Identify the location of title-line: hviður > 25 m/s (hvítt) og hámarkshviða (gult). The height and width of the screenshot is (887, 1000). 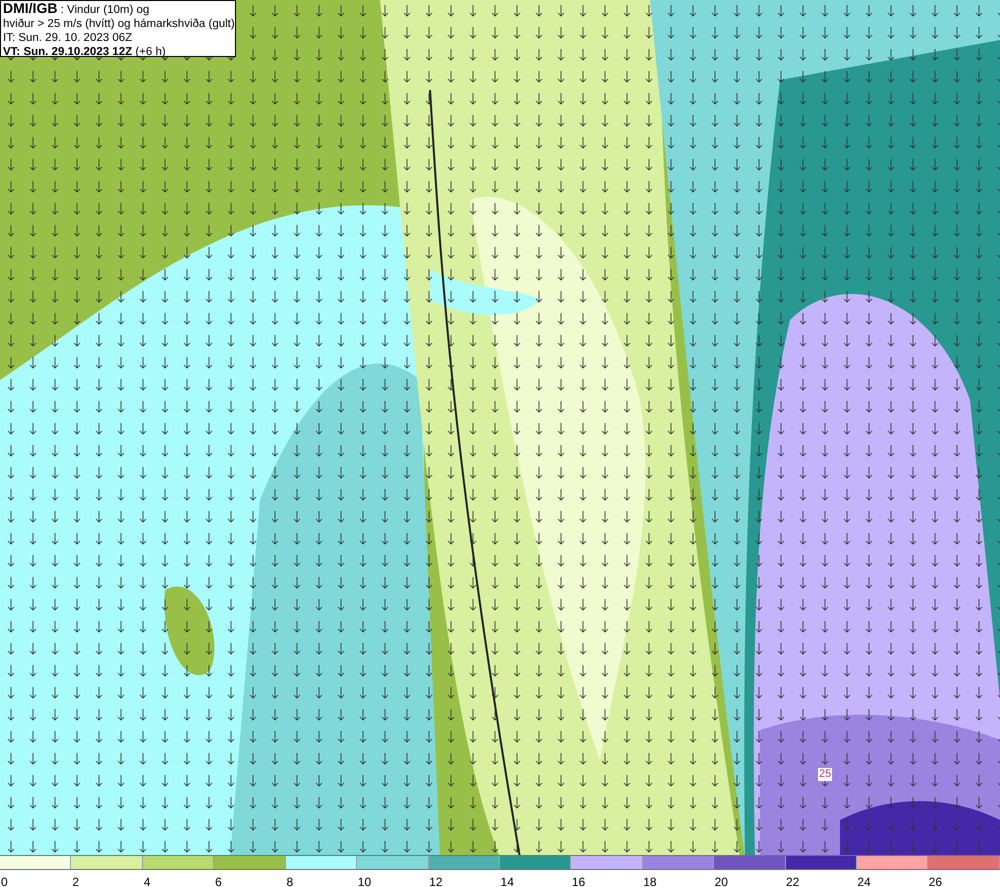
(119, 24).